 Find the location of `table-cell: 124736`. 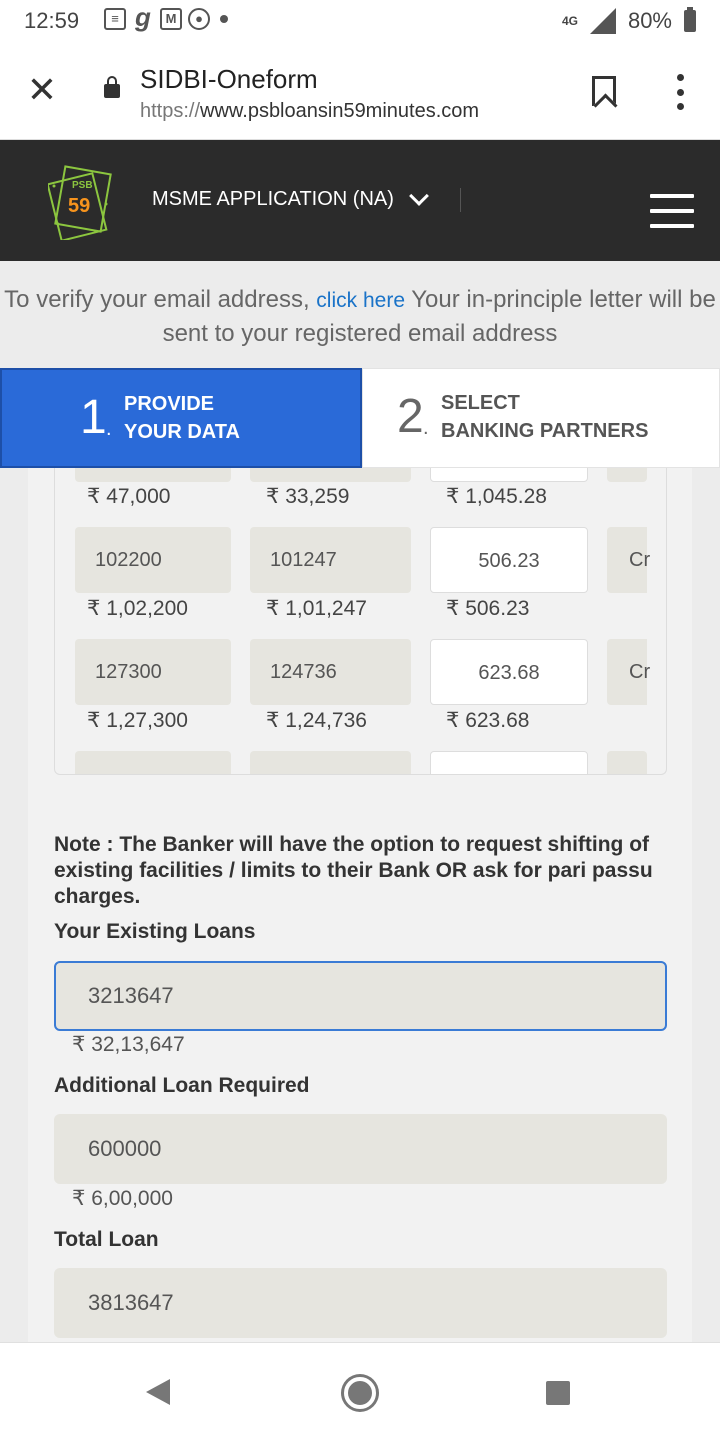

table-cell: 124736 is located at coordinates (330, 672).